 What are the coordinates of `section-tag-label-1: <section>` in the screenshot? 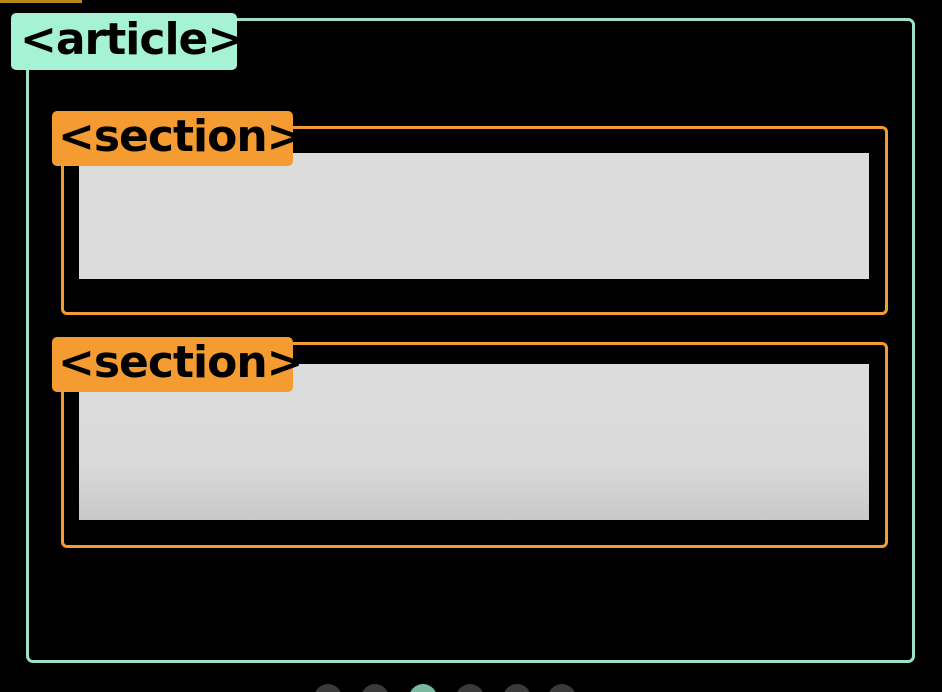 It's located at (178, 138).